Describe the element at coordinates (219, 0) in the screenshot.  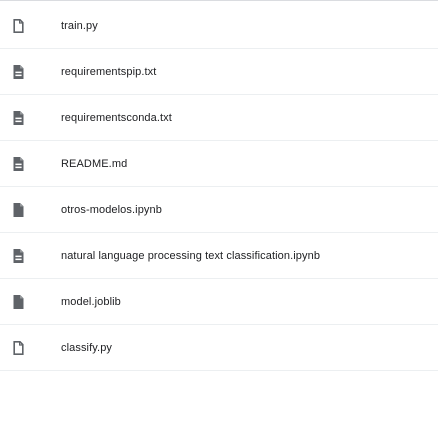
I see `top-border` at that location.